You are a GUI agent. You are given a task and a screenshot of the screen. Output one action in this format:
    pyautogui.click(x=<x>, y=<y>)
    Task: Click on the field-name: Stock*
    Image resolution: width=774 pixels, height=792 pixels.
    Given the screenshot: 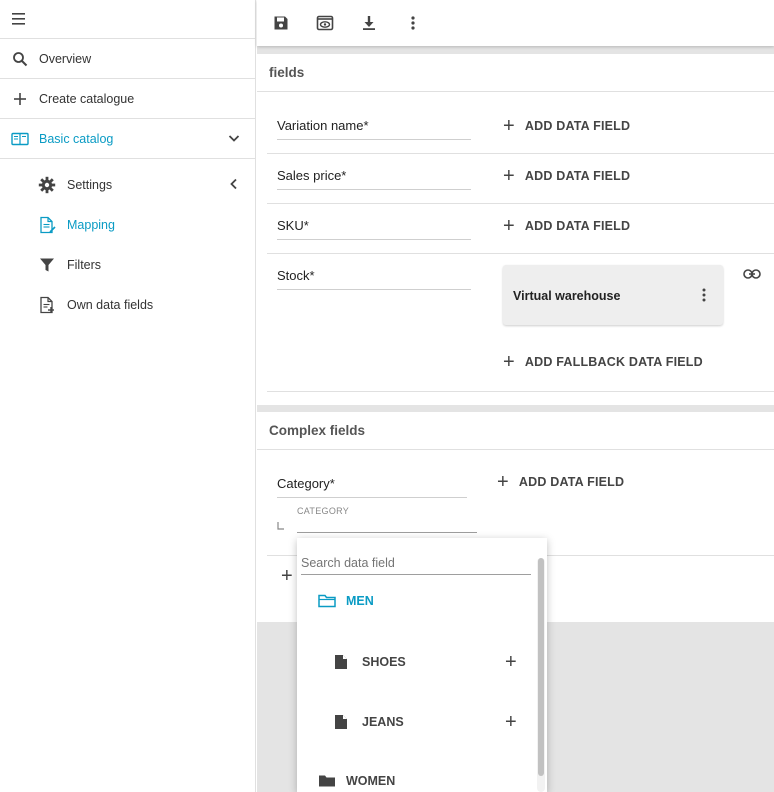 What is the action you would take?
    pyautogui.click(x=374, y=279)
    